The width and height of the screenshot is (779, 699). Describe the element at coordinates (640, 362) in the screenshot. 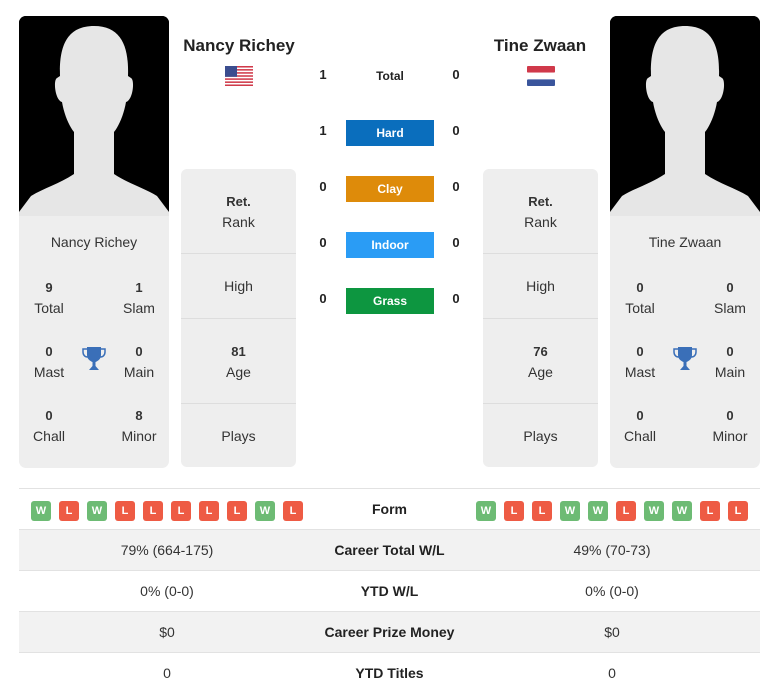

I see `player2-mast-titles: 0 Mast` at that location.